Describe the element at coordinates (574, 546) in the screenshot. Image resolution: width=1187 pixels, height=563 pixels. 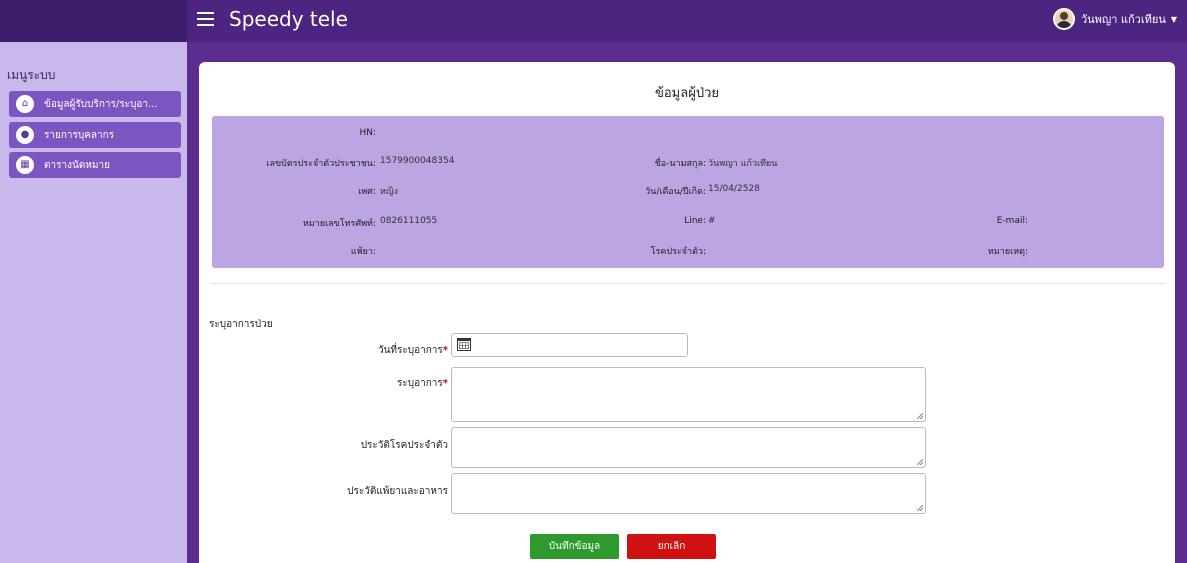
I see `save-button: บันทึกข้อมูล` at that location.